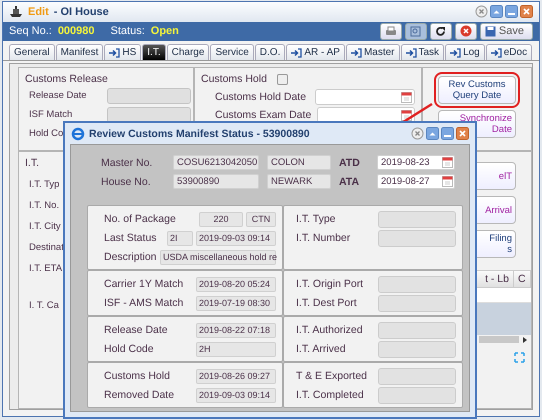  What do you see at coordinates (80, 52) in the screenshot?
I see `tab: Manifest` at bounding box center [80, 52].